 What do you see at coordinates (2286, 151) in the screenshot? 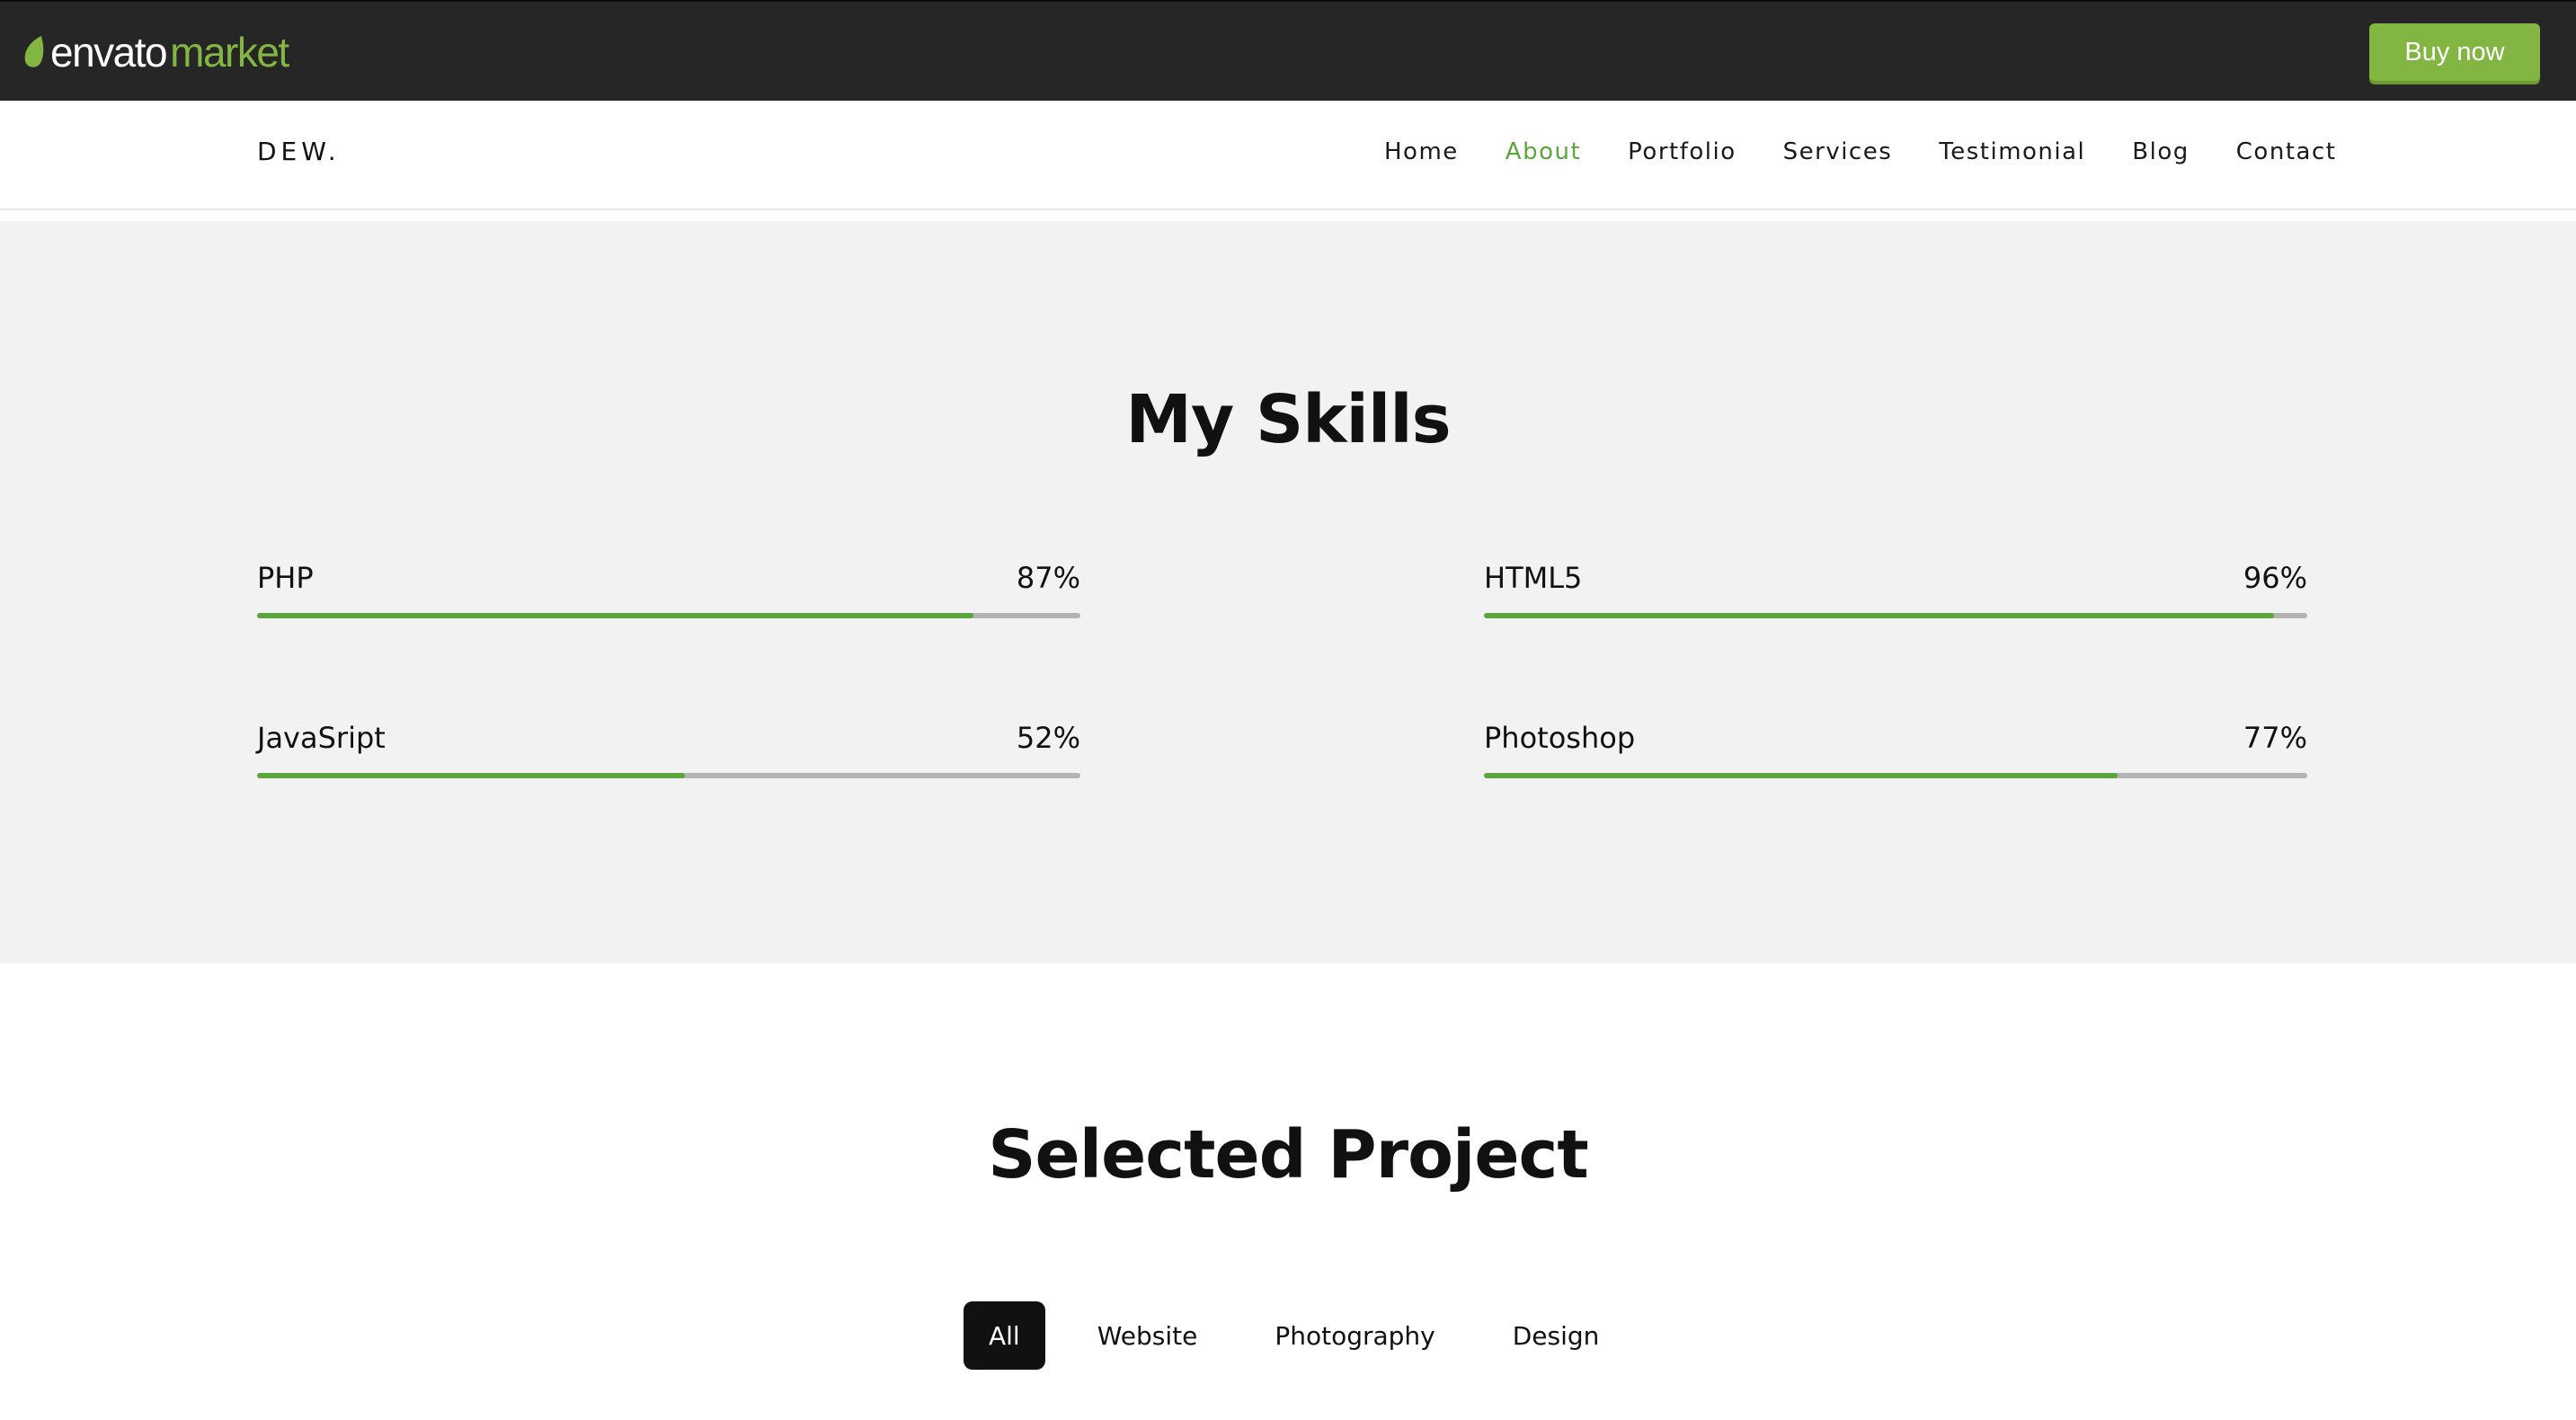
I see `nav-item-contact: Contact` at bounding box center [2286, 151].